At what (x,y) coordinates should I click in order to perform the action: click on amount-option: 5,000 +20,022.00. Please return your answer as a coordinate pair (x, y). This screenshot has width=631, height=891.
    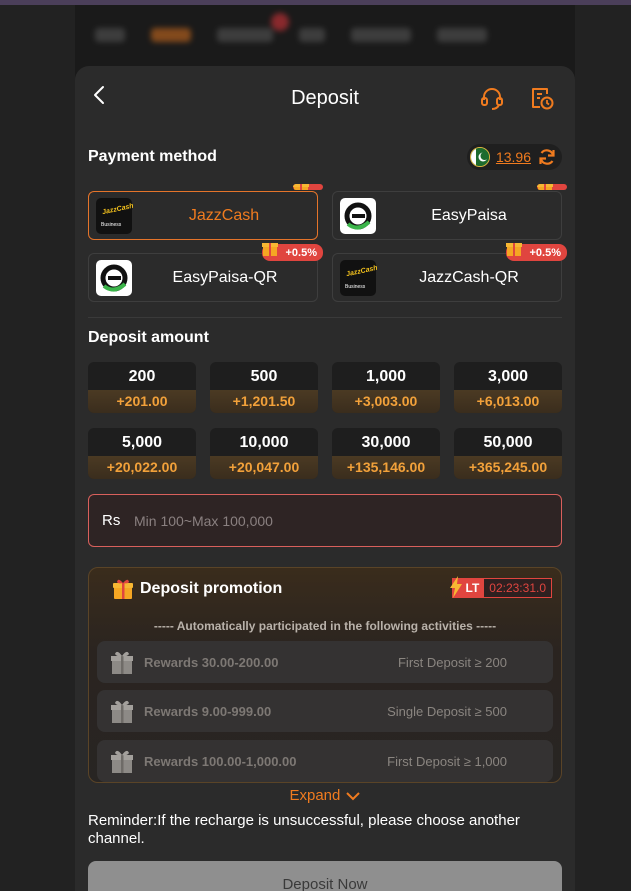
    Looking at the image, I should click on (142, 453).